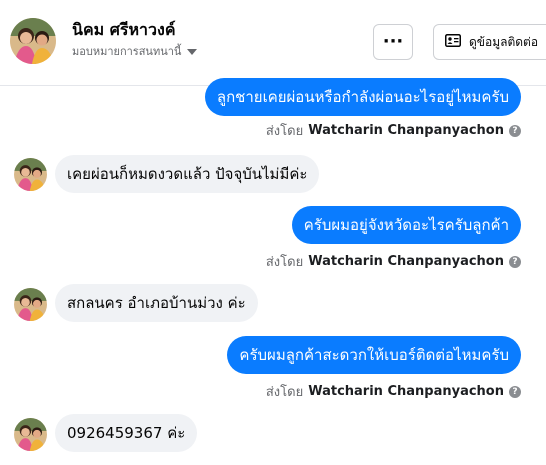  I want to click on assign-conversation-dropdown: มอบหมายการสนทนานี้, so click(135, 51).